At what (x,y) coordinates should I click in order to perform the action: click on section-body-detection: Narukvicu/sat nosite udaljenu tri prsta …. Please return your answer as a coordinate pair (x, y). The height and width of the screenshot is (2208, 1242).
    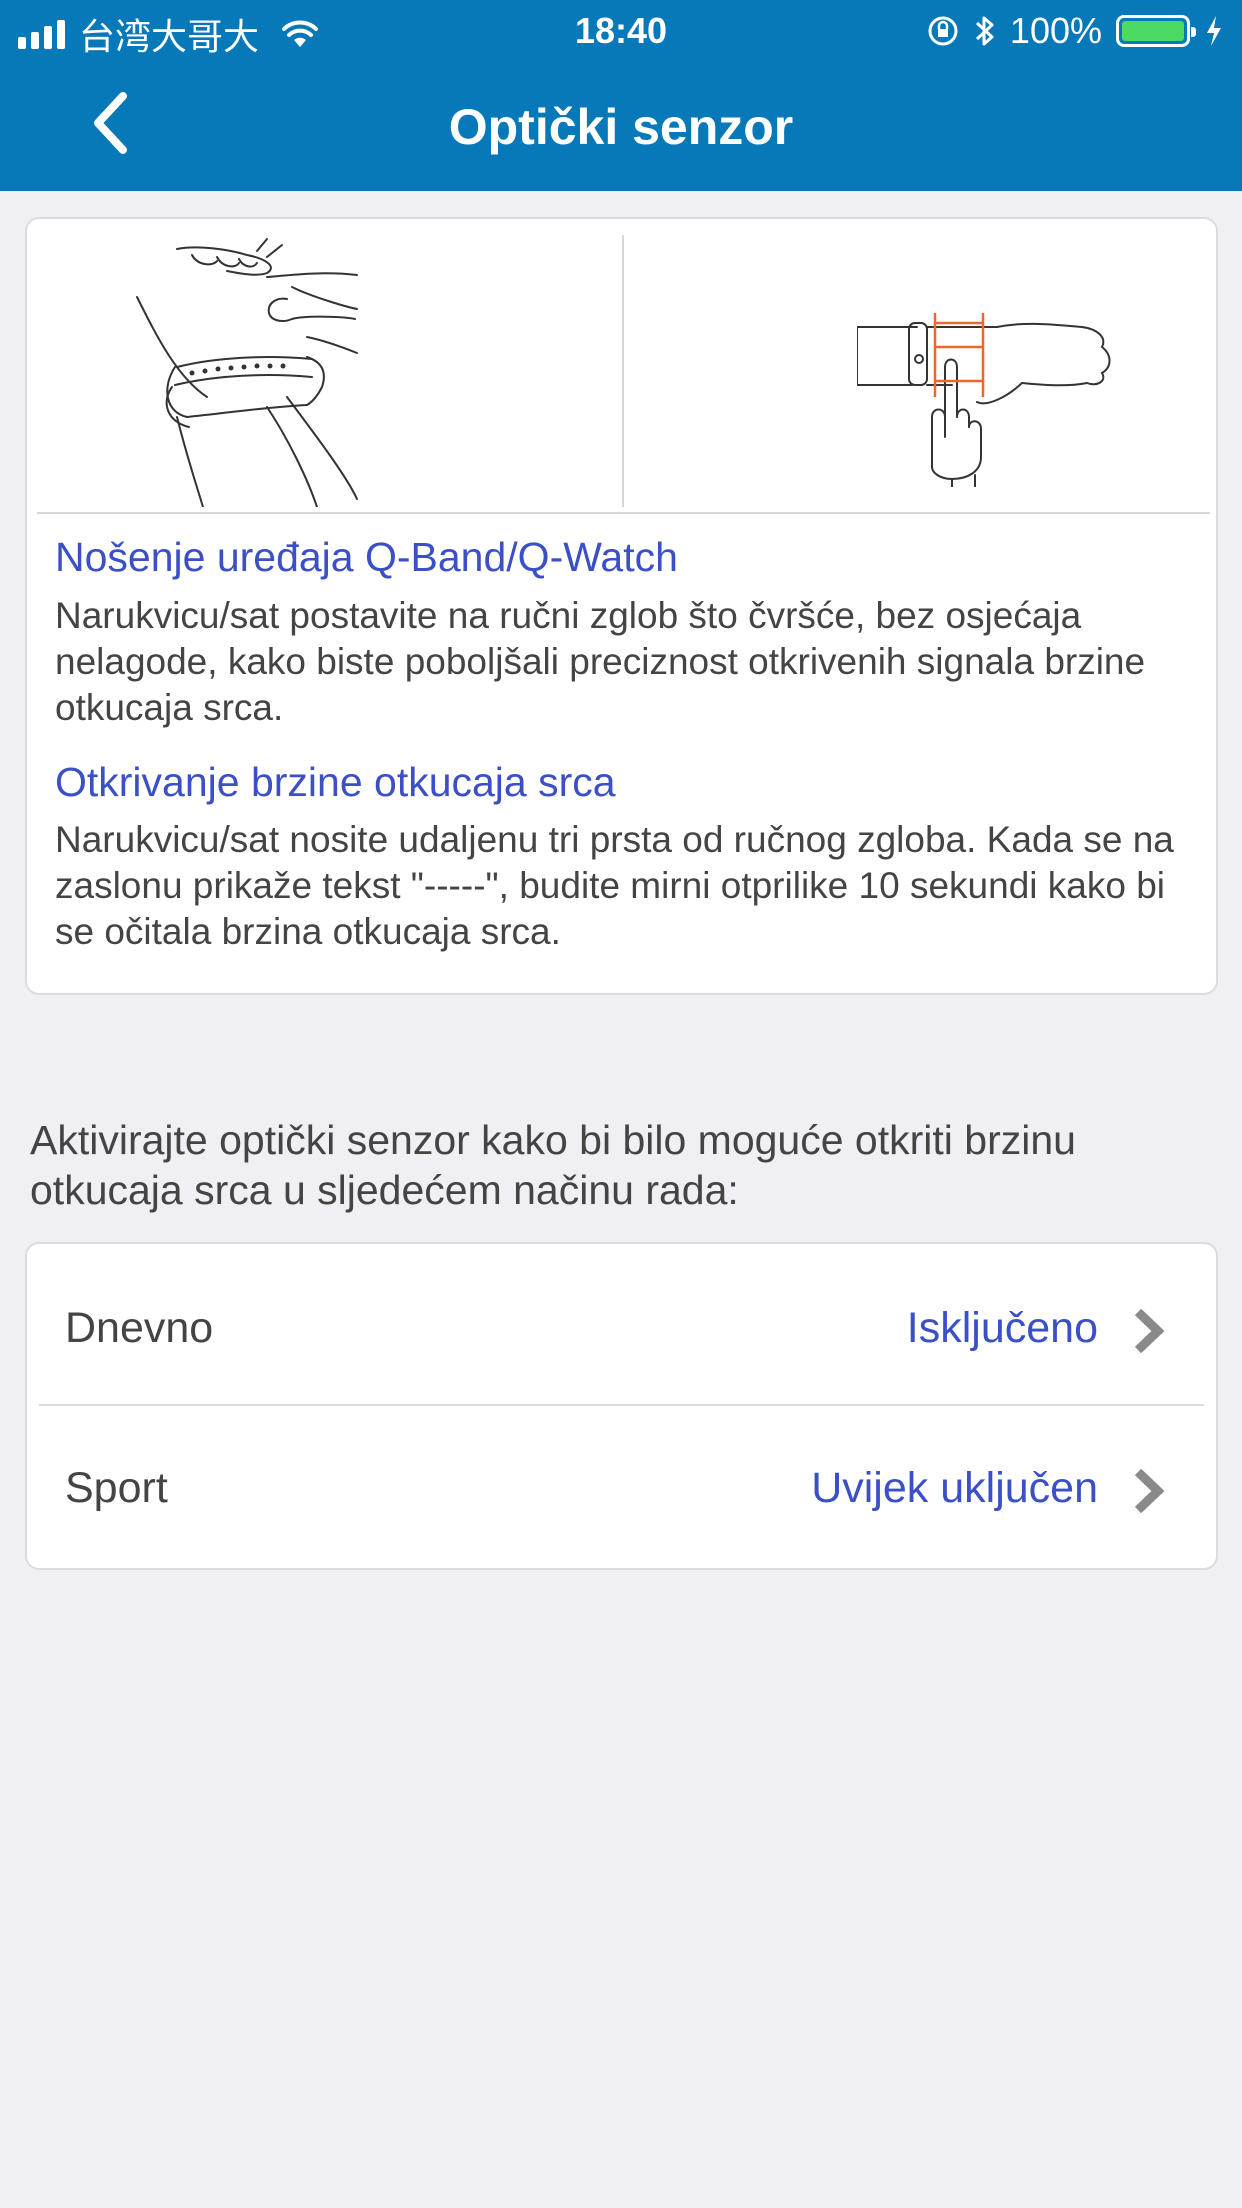
    Looking at the image, I should click on (614, 885).